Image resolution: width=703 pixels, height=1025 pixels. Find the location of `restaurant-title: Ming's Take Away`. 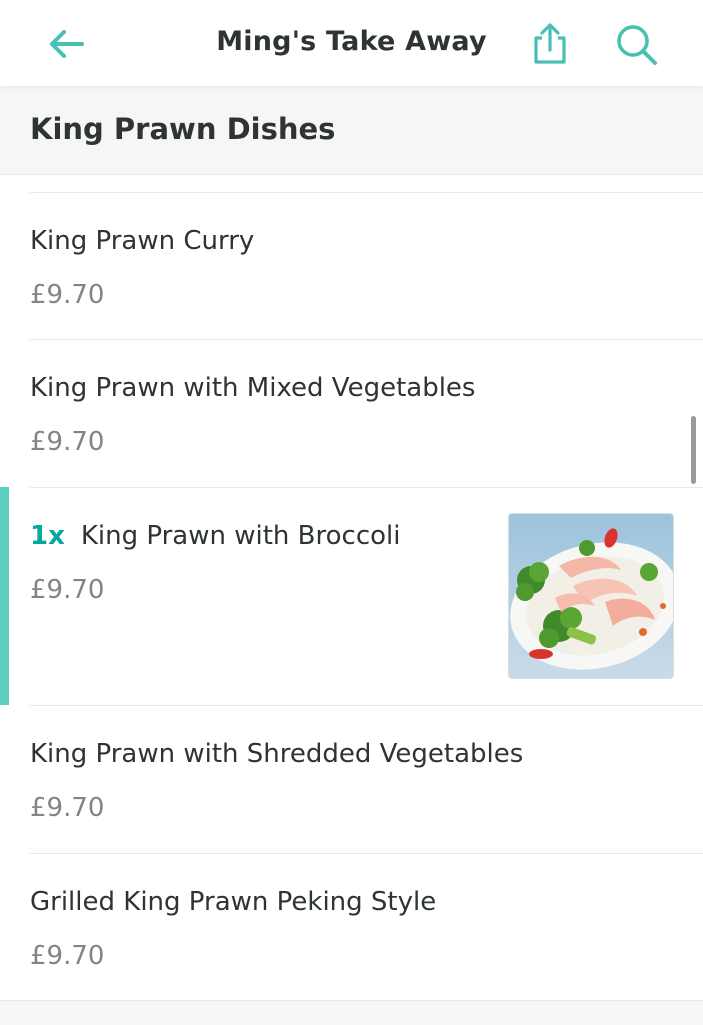

restaurant-title: Ming's Take Away is located at coordinates (351, 41).